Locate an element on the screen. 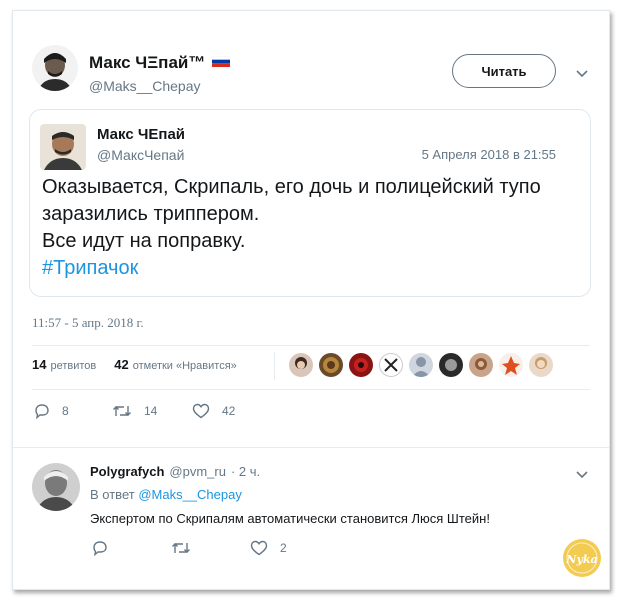 The width and height of the screenshot is (621, 601). in-reply-to: В ответ @Maks__Chepay is located at coordinates (166, 494).